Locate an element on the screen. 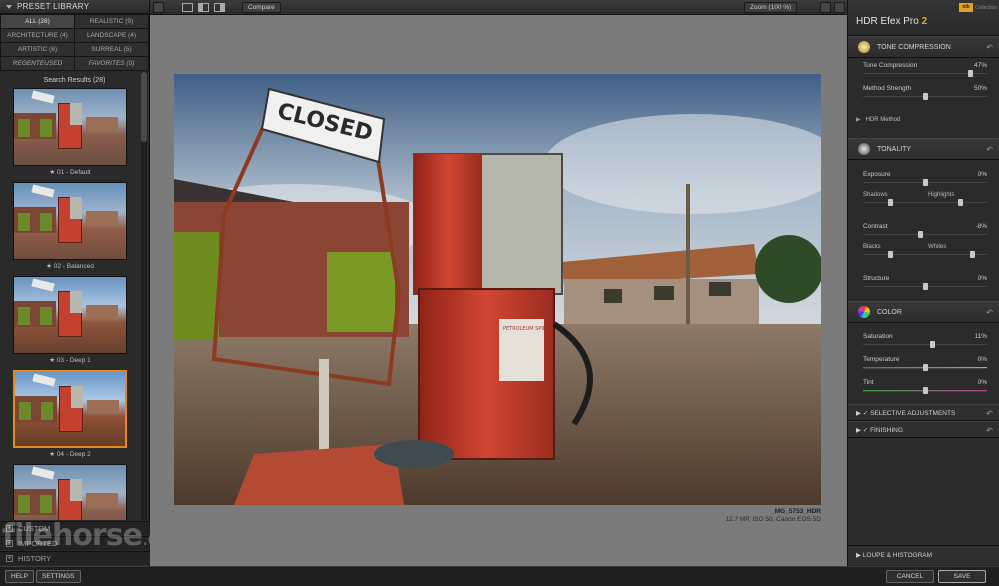 This screenshot has width=999, height=586. finishing-label: FINISHING is located at coordinates (886, 430).